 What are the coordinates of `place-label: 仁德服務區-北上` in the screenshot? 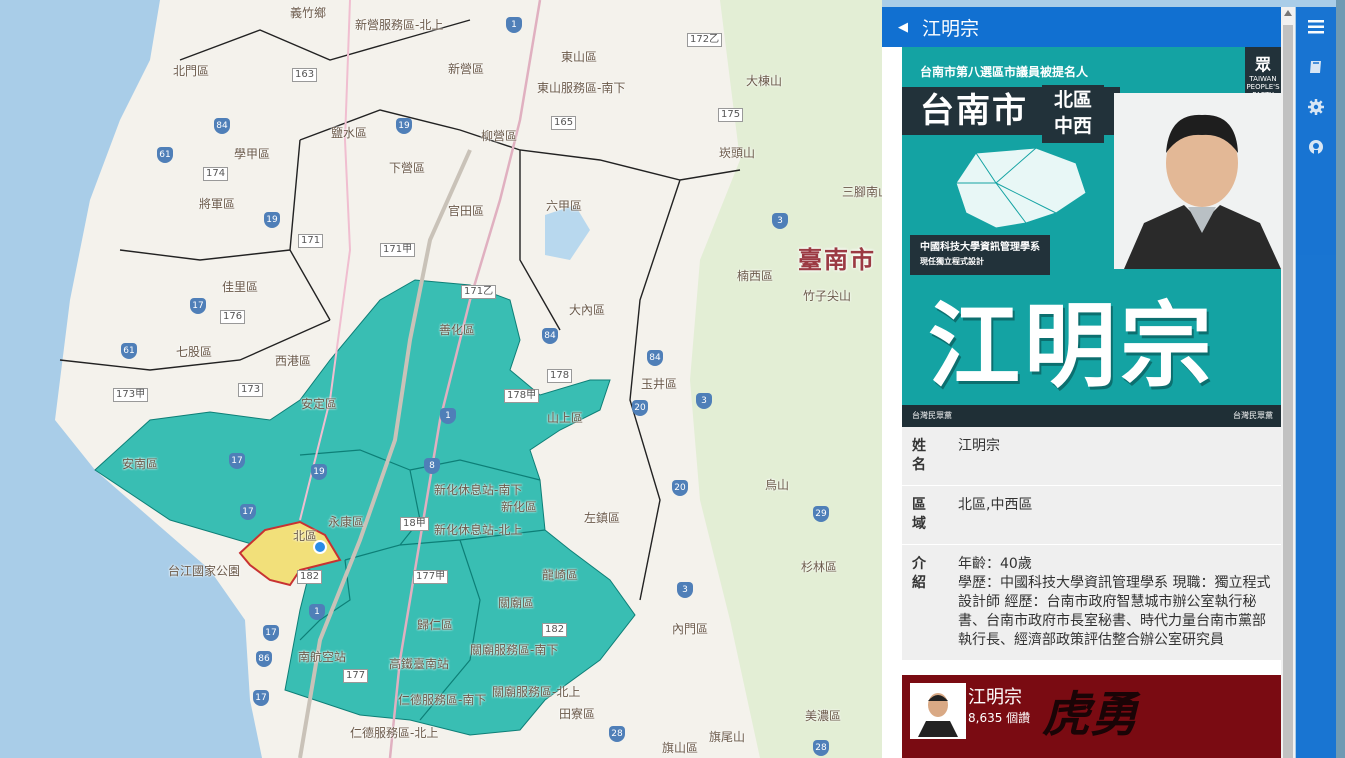 It's located at (394, 733).